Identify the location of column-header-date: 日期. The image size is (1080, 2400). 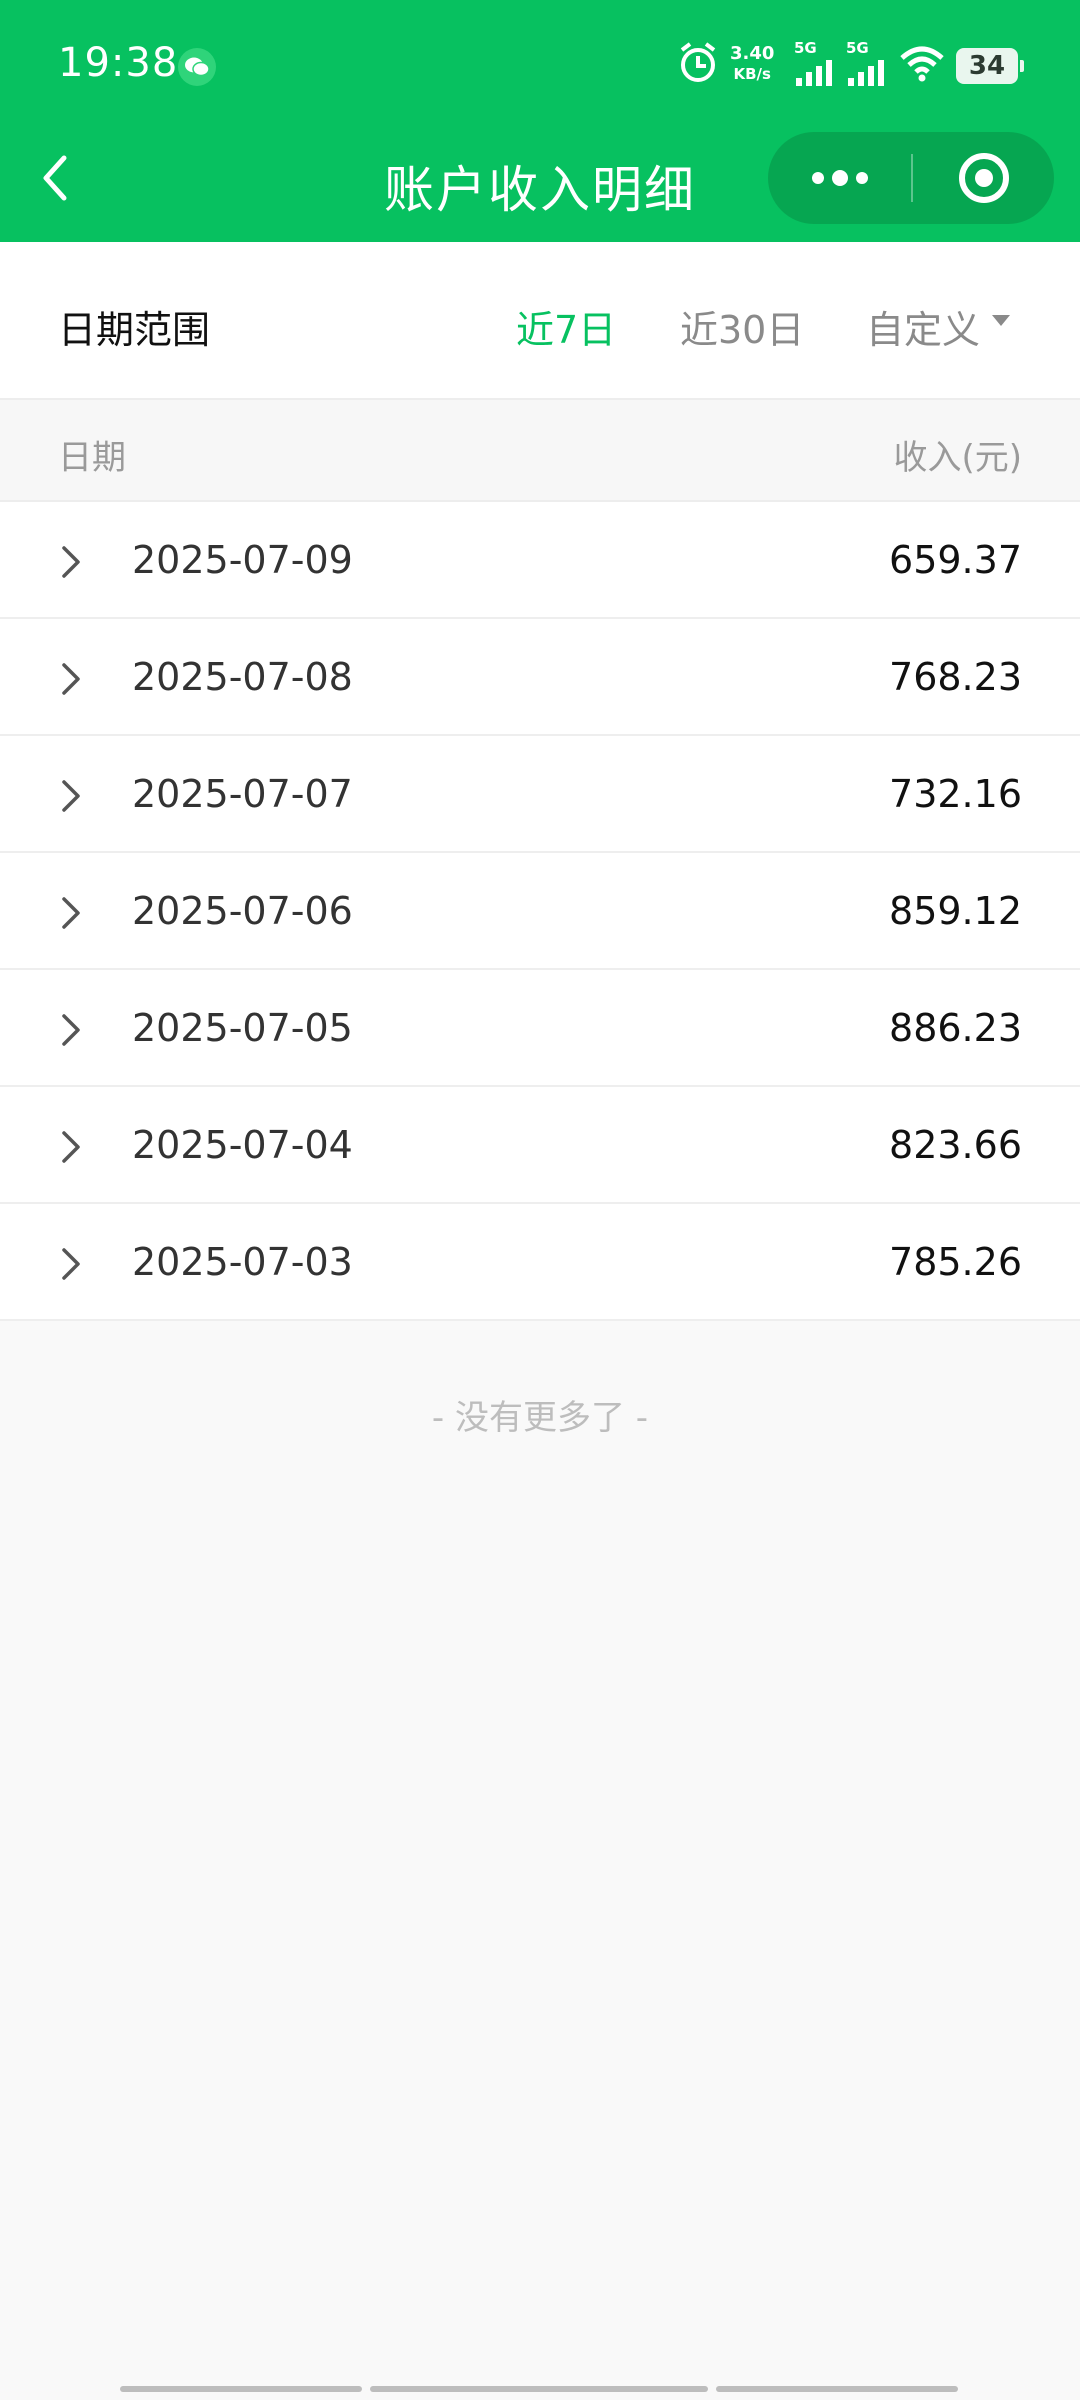
(92, 458).